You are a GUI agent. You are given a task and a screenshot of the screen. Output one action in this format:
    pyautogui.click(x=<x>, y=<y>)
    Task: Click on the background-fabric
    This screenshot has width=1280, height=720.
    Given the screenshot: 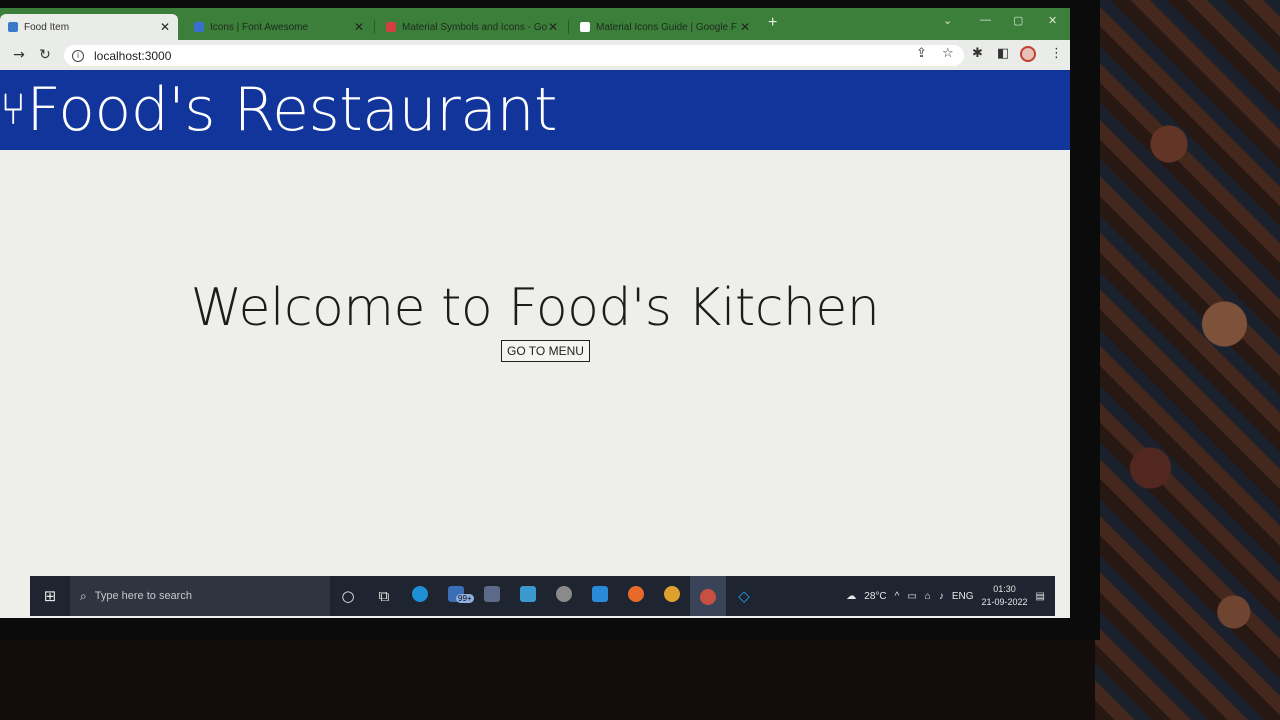 What is the action you would take?
    pyautogui.click(x=1187, y=360)
    